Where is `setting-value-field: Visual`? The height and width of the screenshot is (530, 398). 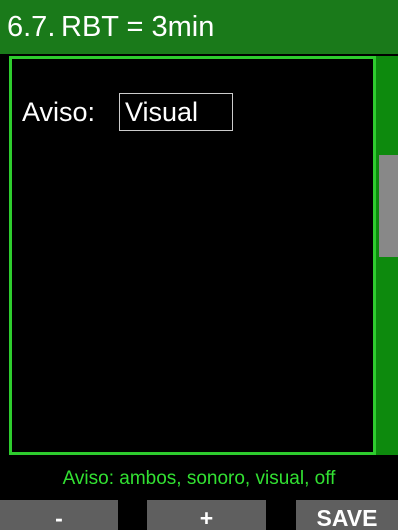 setting-value-field: Visual is located at coordinates (176, 112).